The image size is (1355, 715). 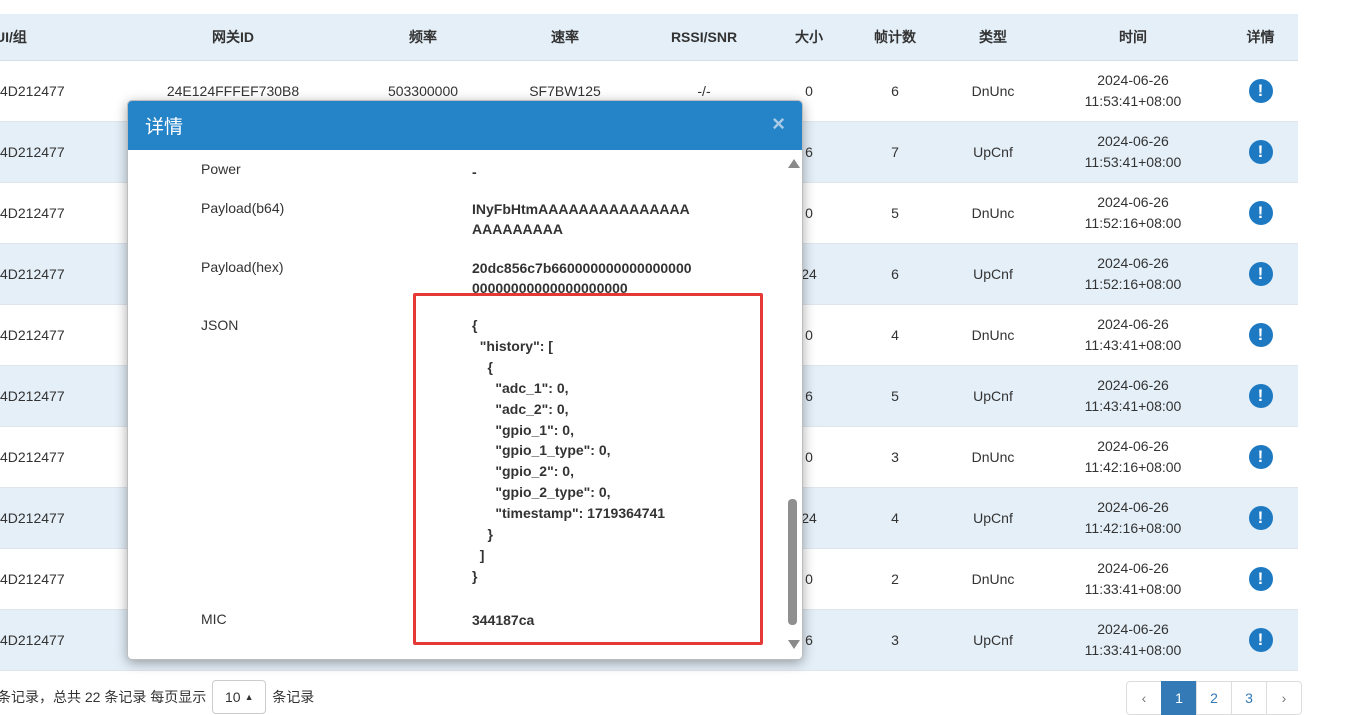 What do you see at coordinates (1133, 406) in the screenshot?
I see `cell-clock: 11:43:41+08:00` at bounding box center [1133, 406].